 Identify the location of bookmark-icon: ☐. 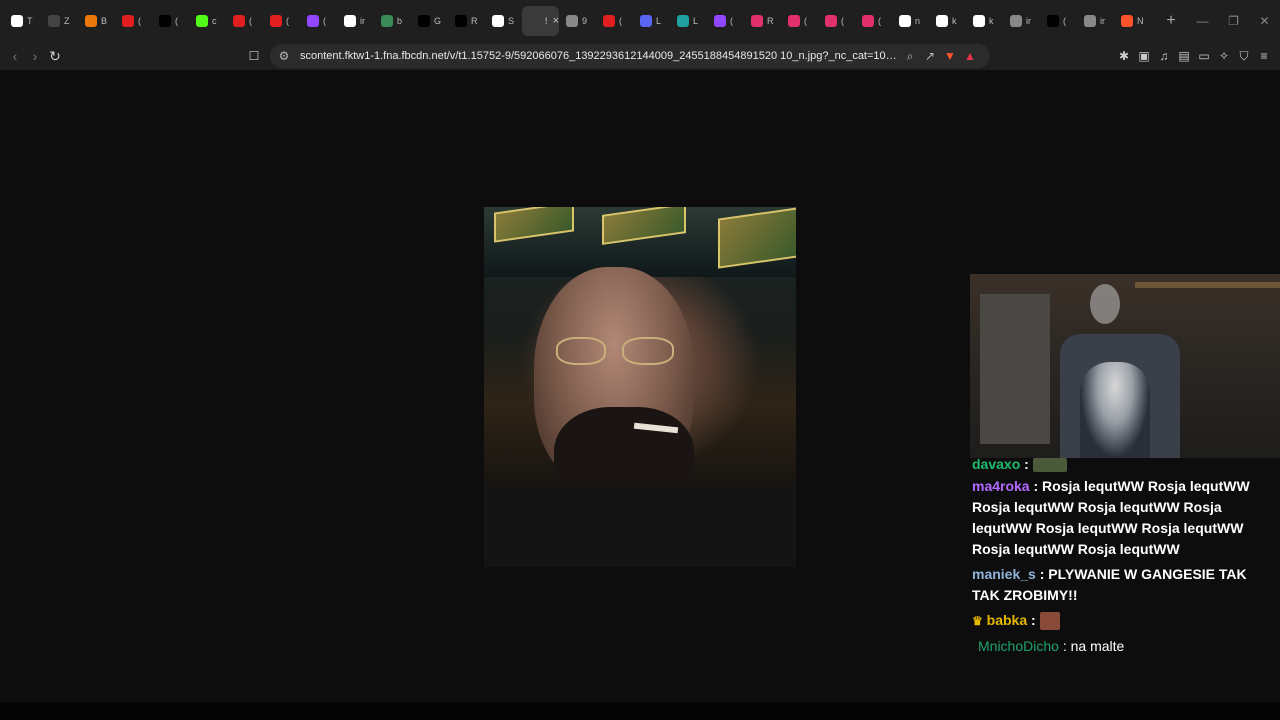
(254, 56).